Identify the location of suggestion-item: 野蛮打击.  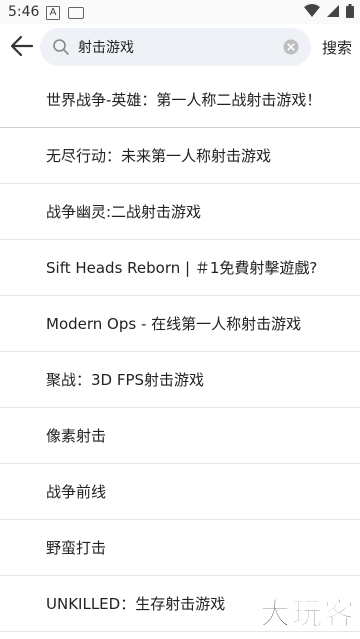
(180, 548).